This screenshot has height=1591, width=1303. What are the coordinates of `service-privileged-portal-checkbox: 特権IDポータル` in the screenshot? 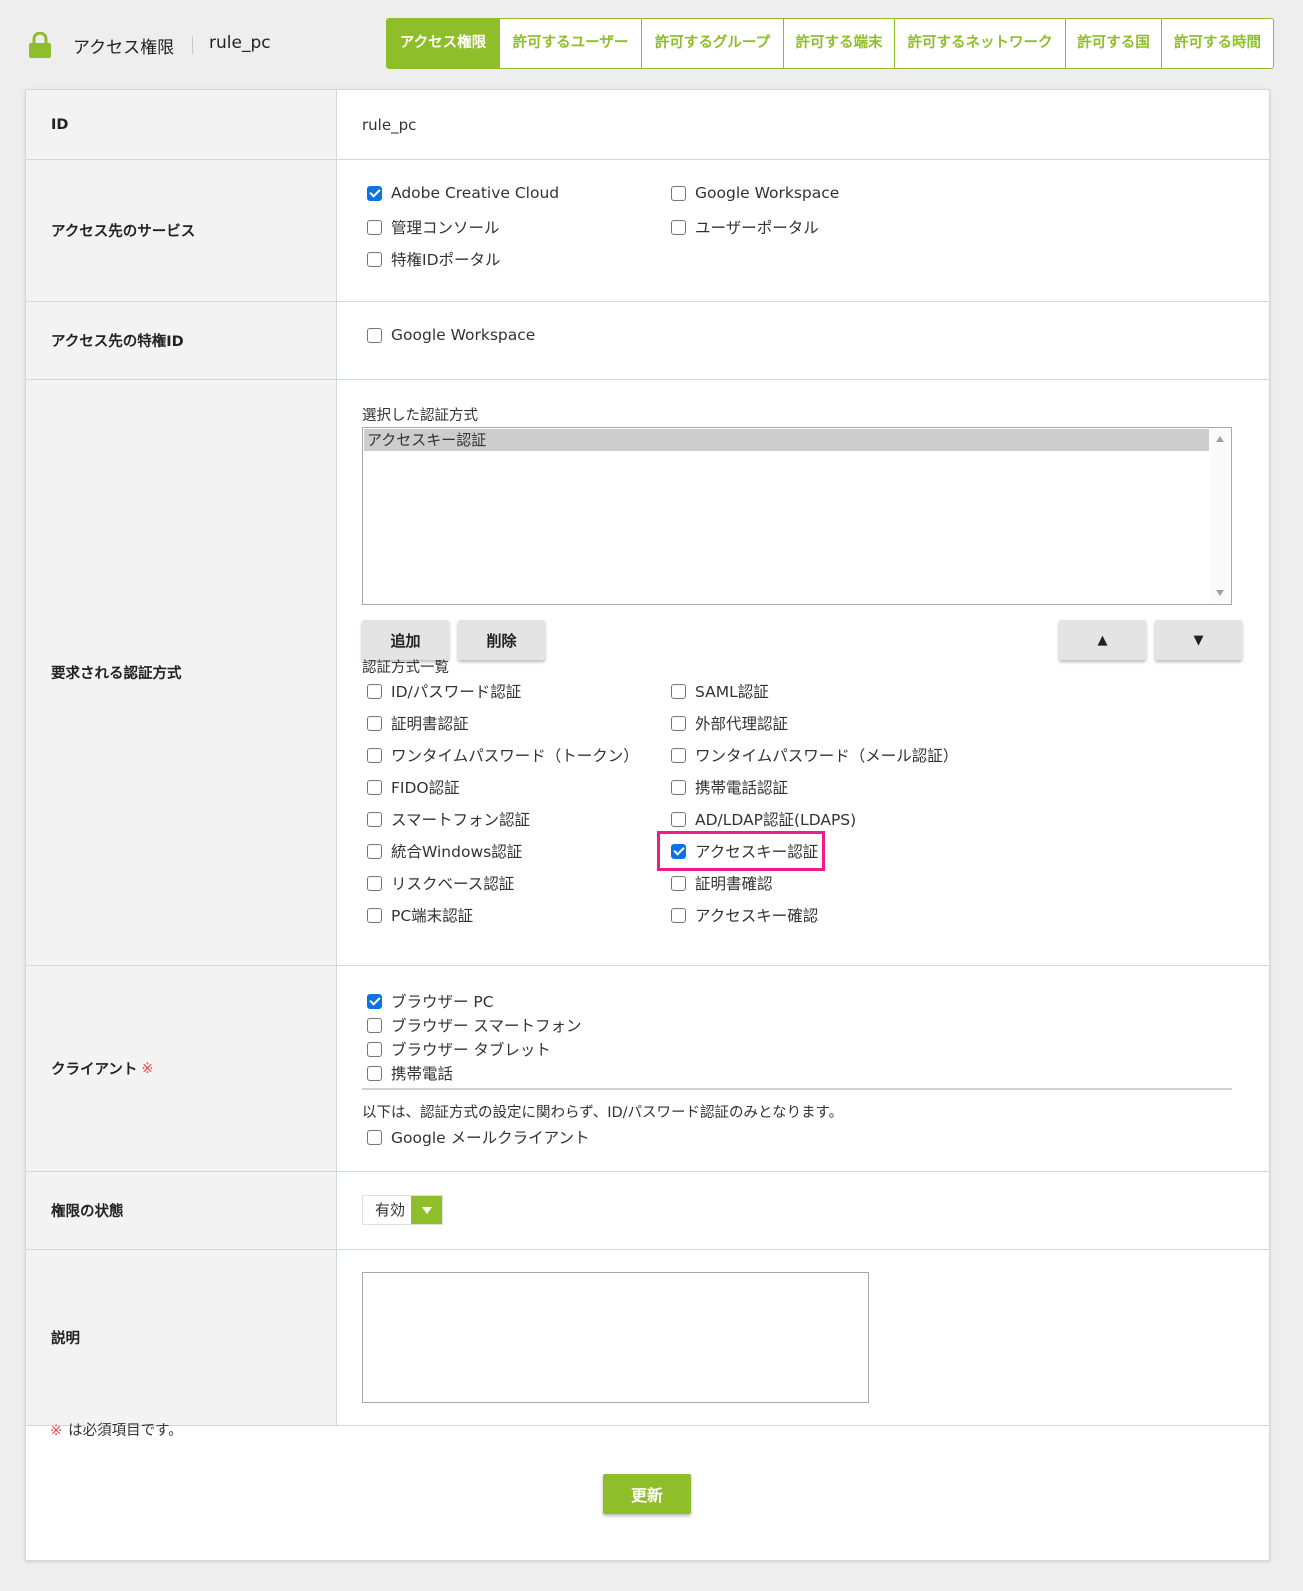 It's located at (434, 259).